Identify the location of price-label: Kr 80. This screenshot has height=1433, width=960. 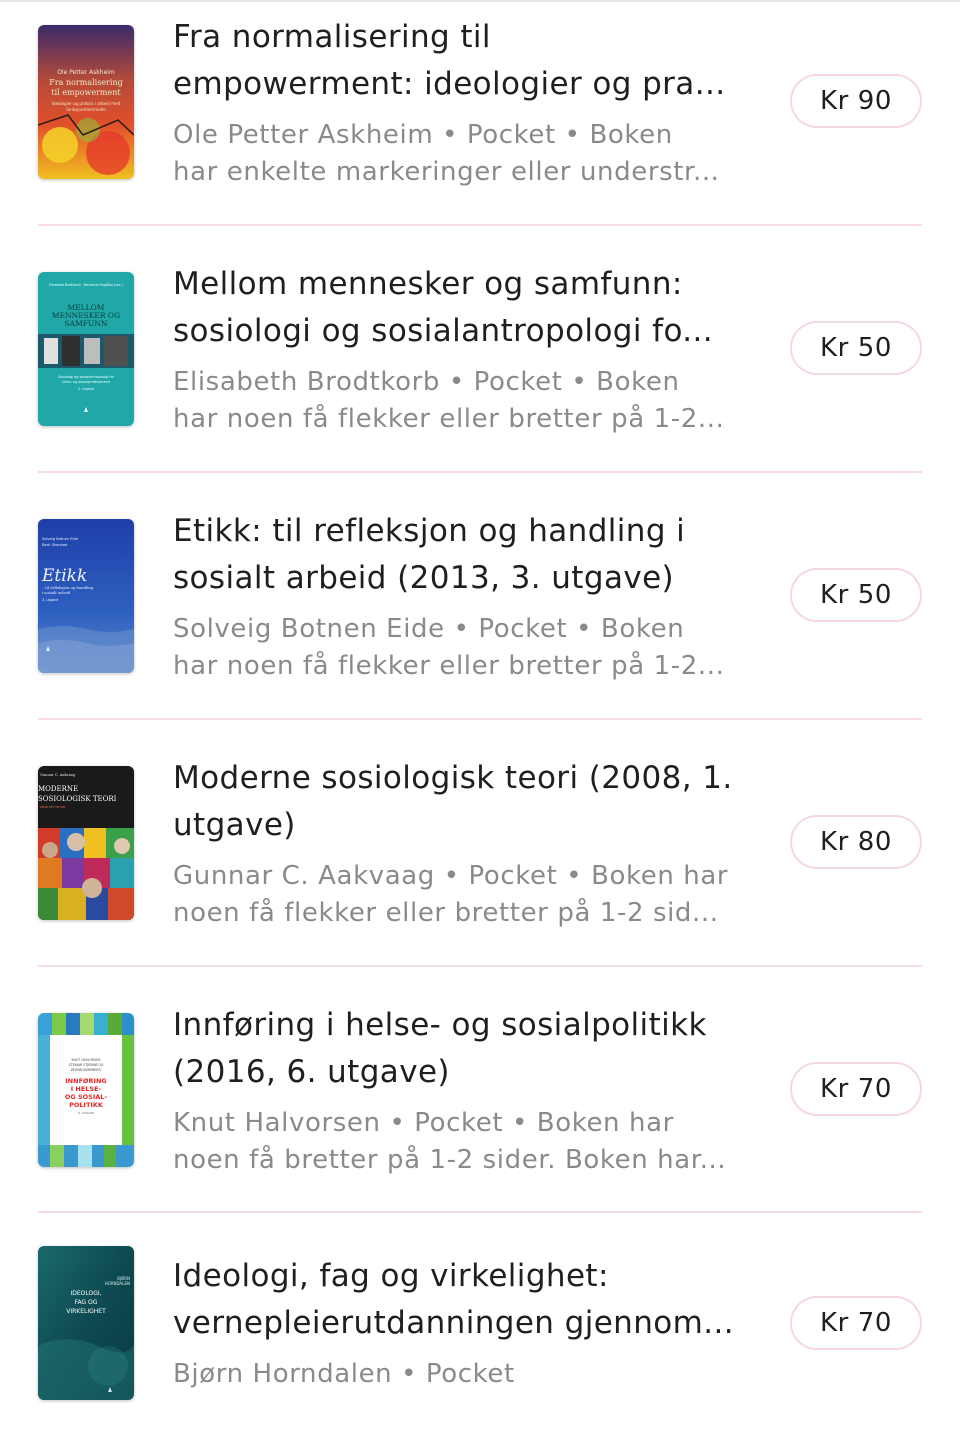
(856, 842).